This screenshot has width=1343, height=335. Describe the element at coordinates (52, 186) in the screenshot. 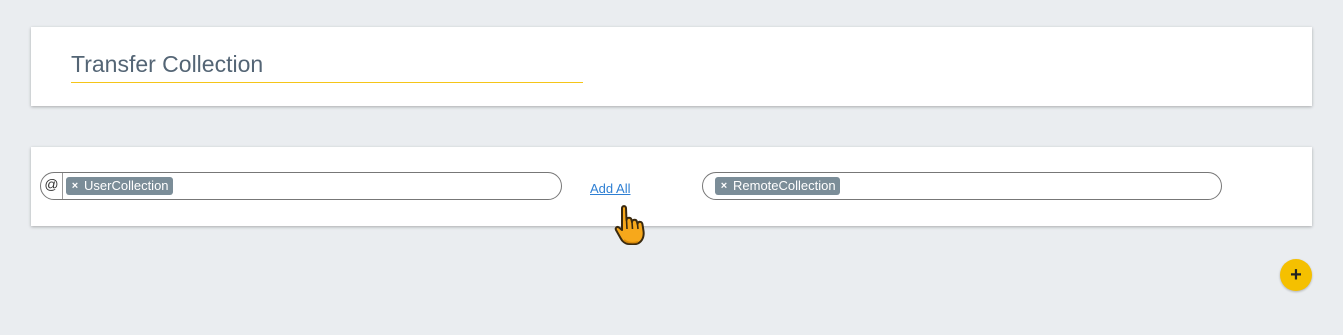

I see `at-prefix: @` at that location.